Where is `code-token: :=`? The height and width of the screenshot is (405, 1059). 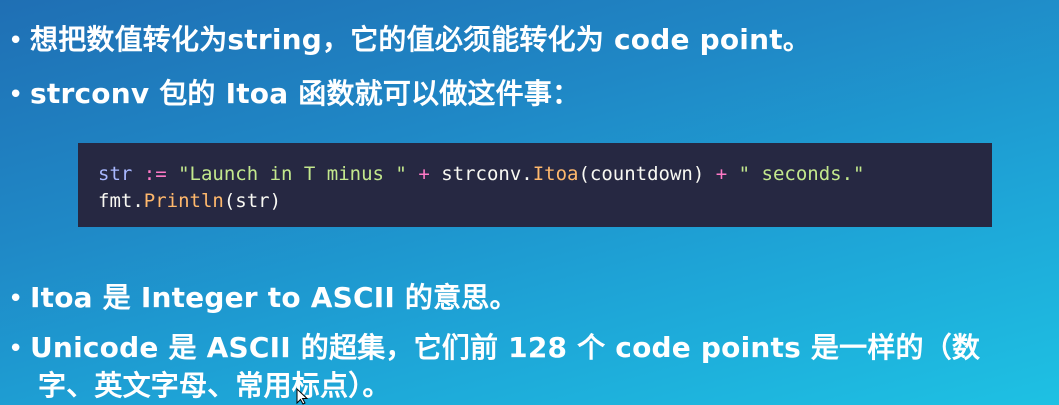
code-token: := is located at coordinates (155, 174).